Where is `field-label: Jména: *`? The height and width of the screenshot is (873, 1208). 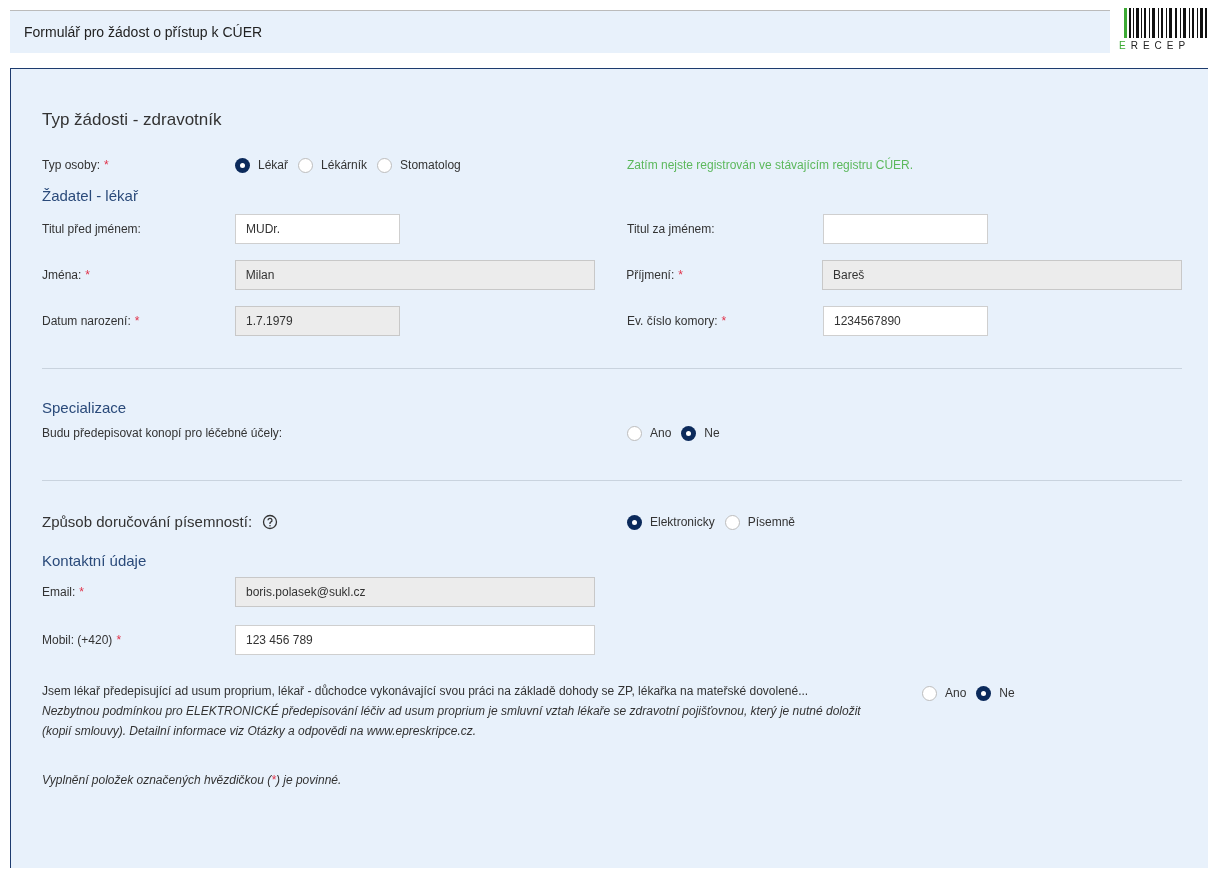 field-label: Jména: * is located at coordinates (66, 275).